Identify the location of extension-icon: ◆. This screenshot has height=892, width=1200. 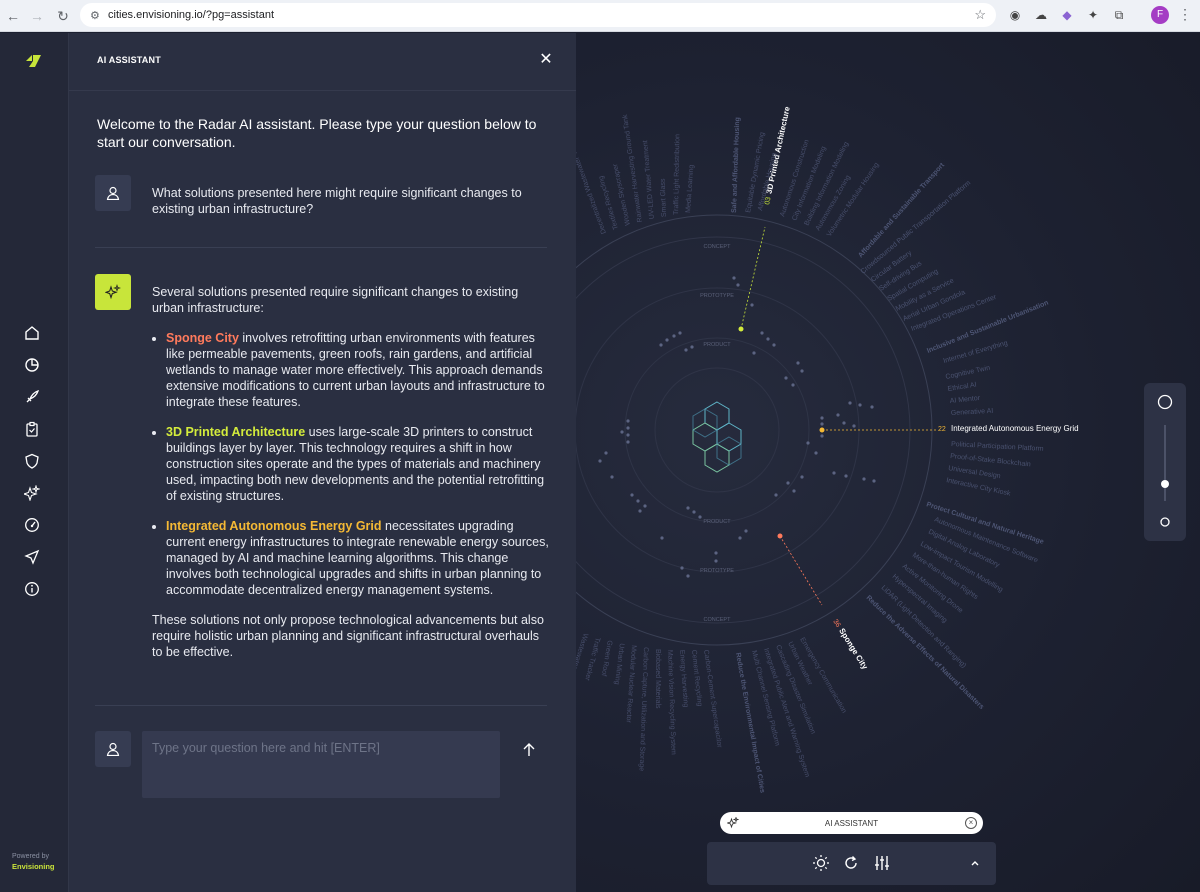
(1067, 15).